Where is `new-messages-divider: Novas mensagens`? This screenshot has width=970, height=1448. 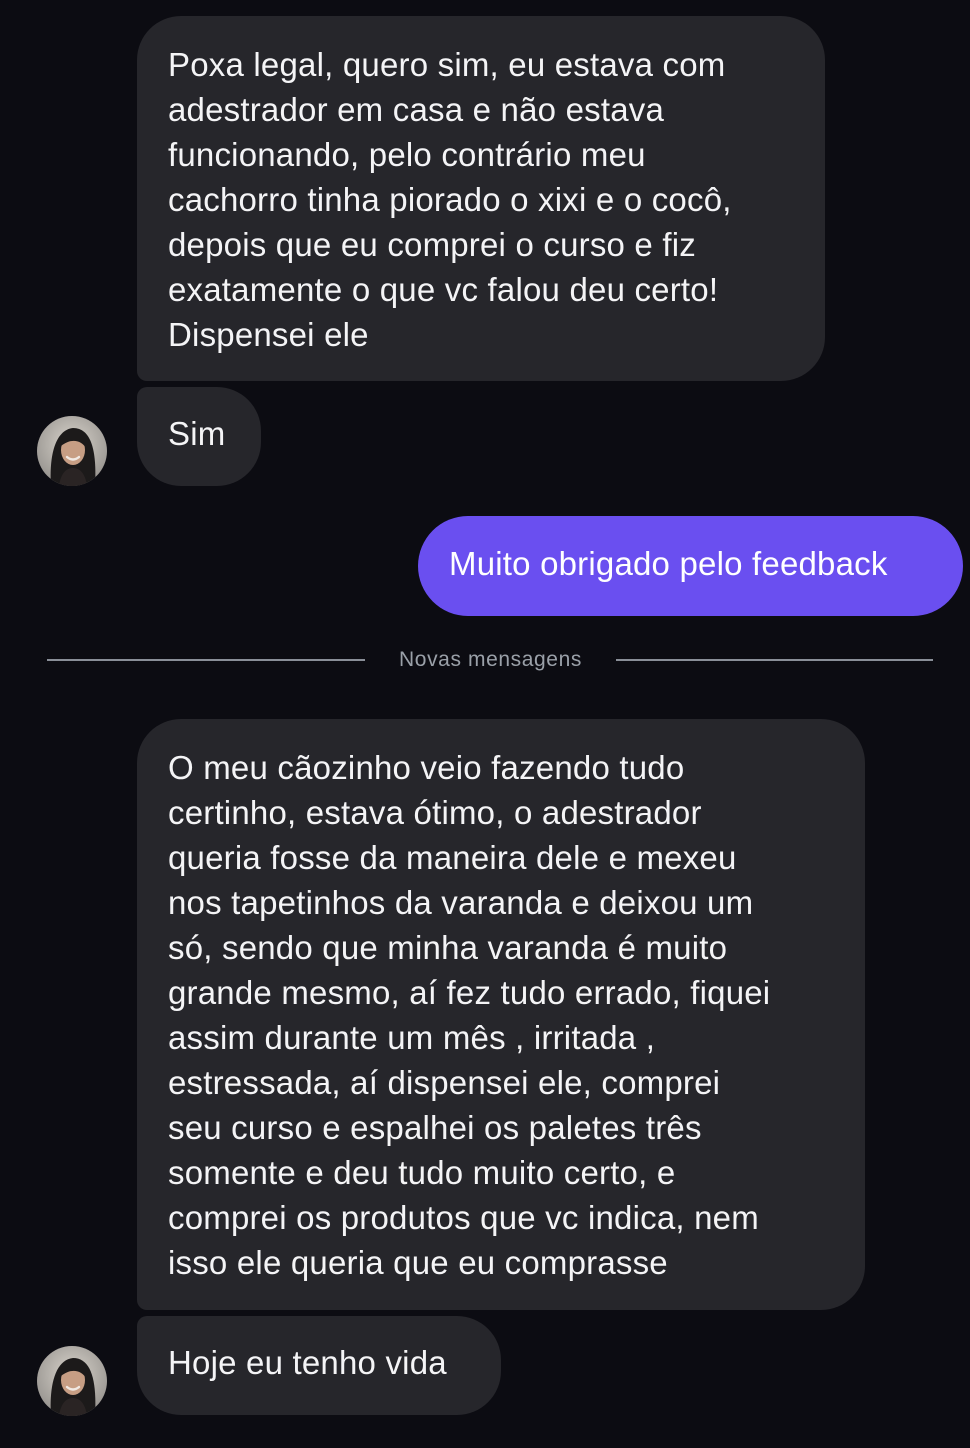
new-messages-divider: Novas mensagens is located at coordinates (490, 660).